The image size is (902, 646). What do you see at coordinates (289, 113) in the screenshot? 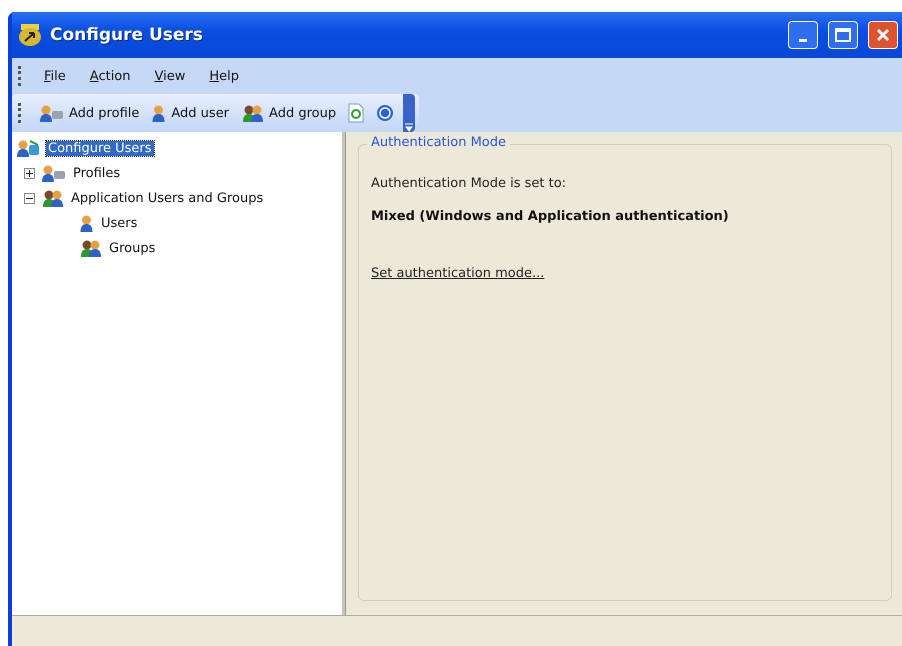
I see `toolbar-button: Add group` at bounding box center [289, 113].